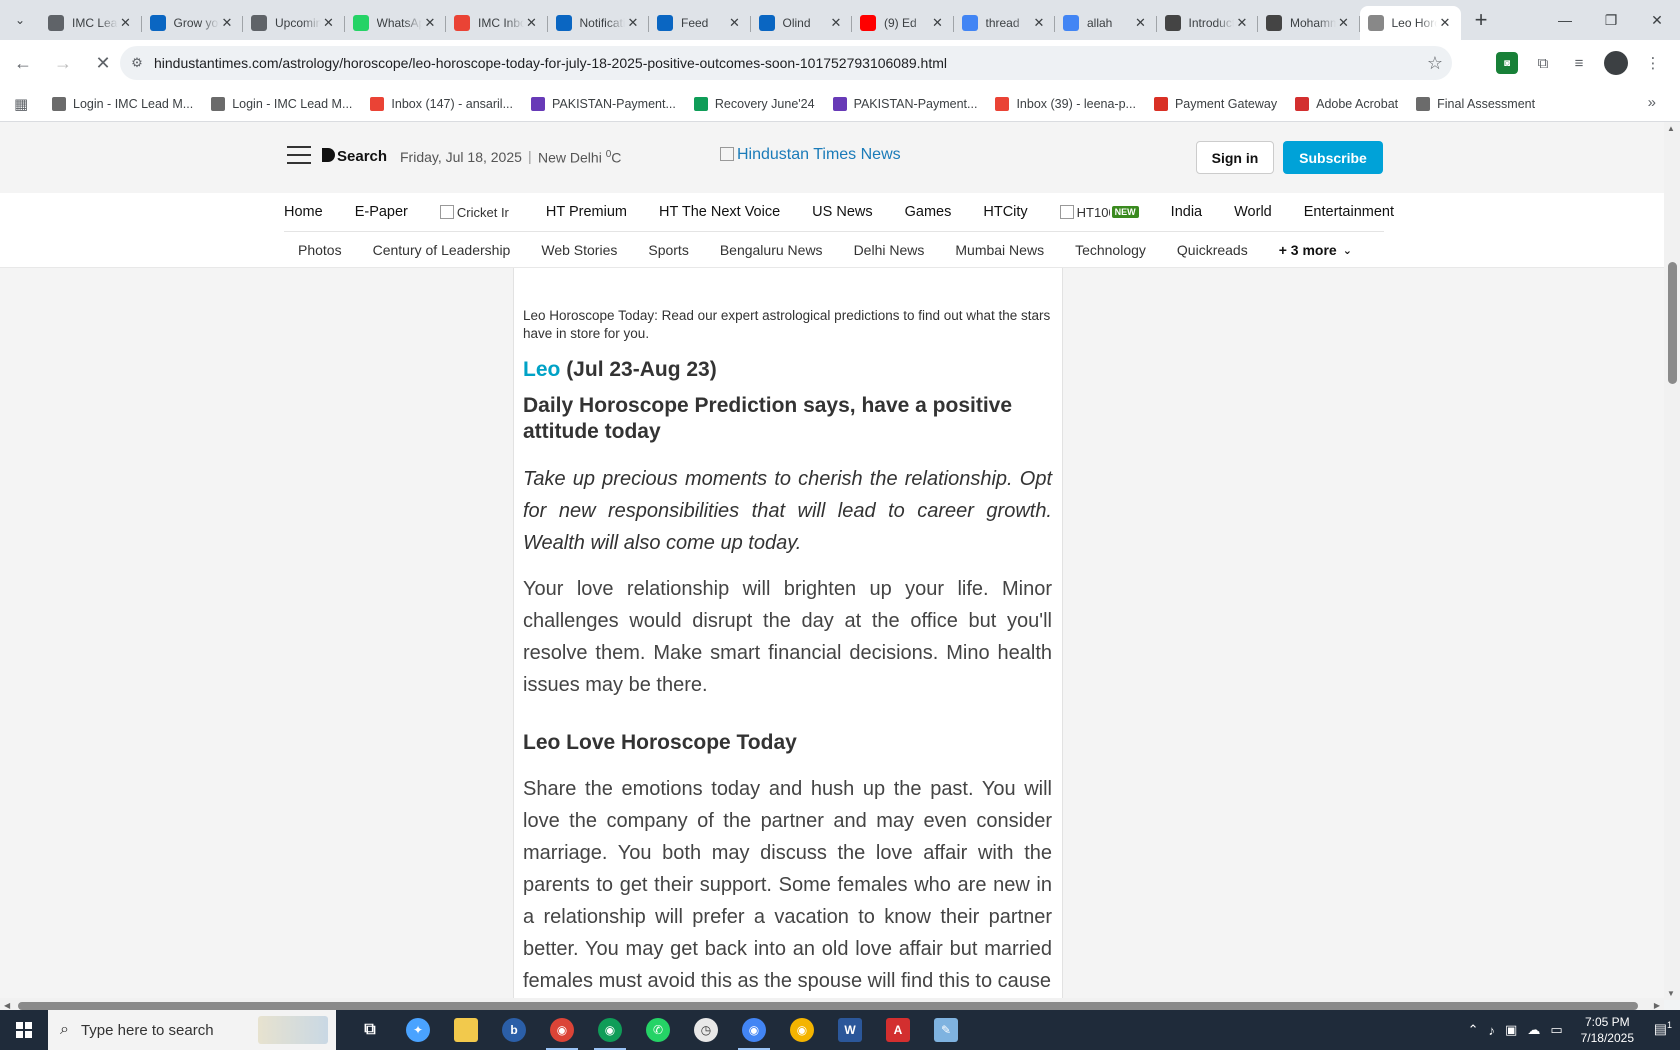 The height and width of the screenshot is (1050, 1680). Describe the element at coordinates (610, 1030) in the screenshot. I see `chrome-profile-icon: ◉` at that location.